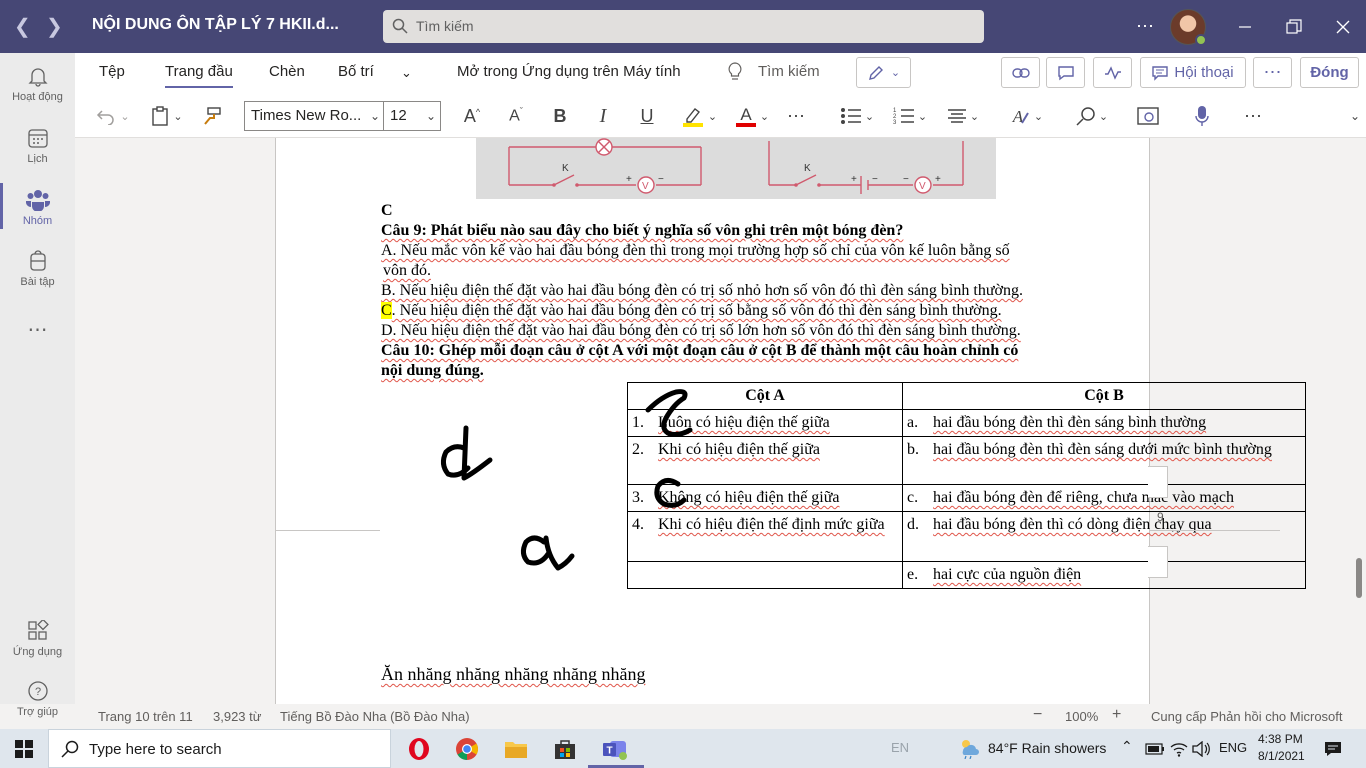  Describe the element at coordinates (1359, 578) in the screenshot. I see `scrollbar-thumb` at that location.